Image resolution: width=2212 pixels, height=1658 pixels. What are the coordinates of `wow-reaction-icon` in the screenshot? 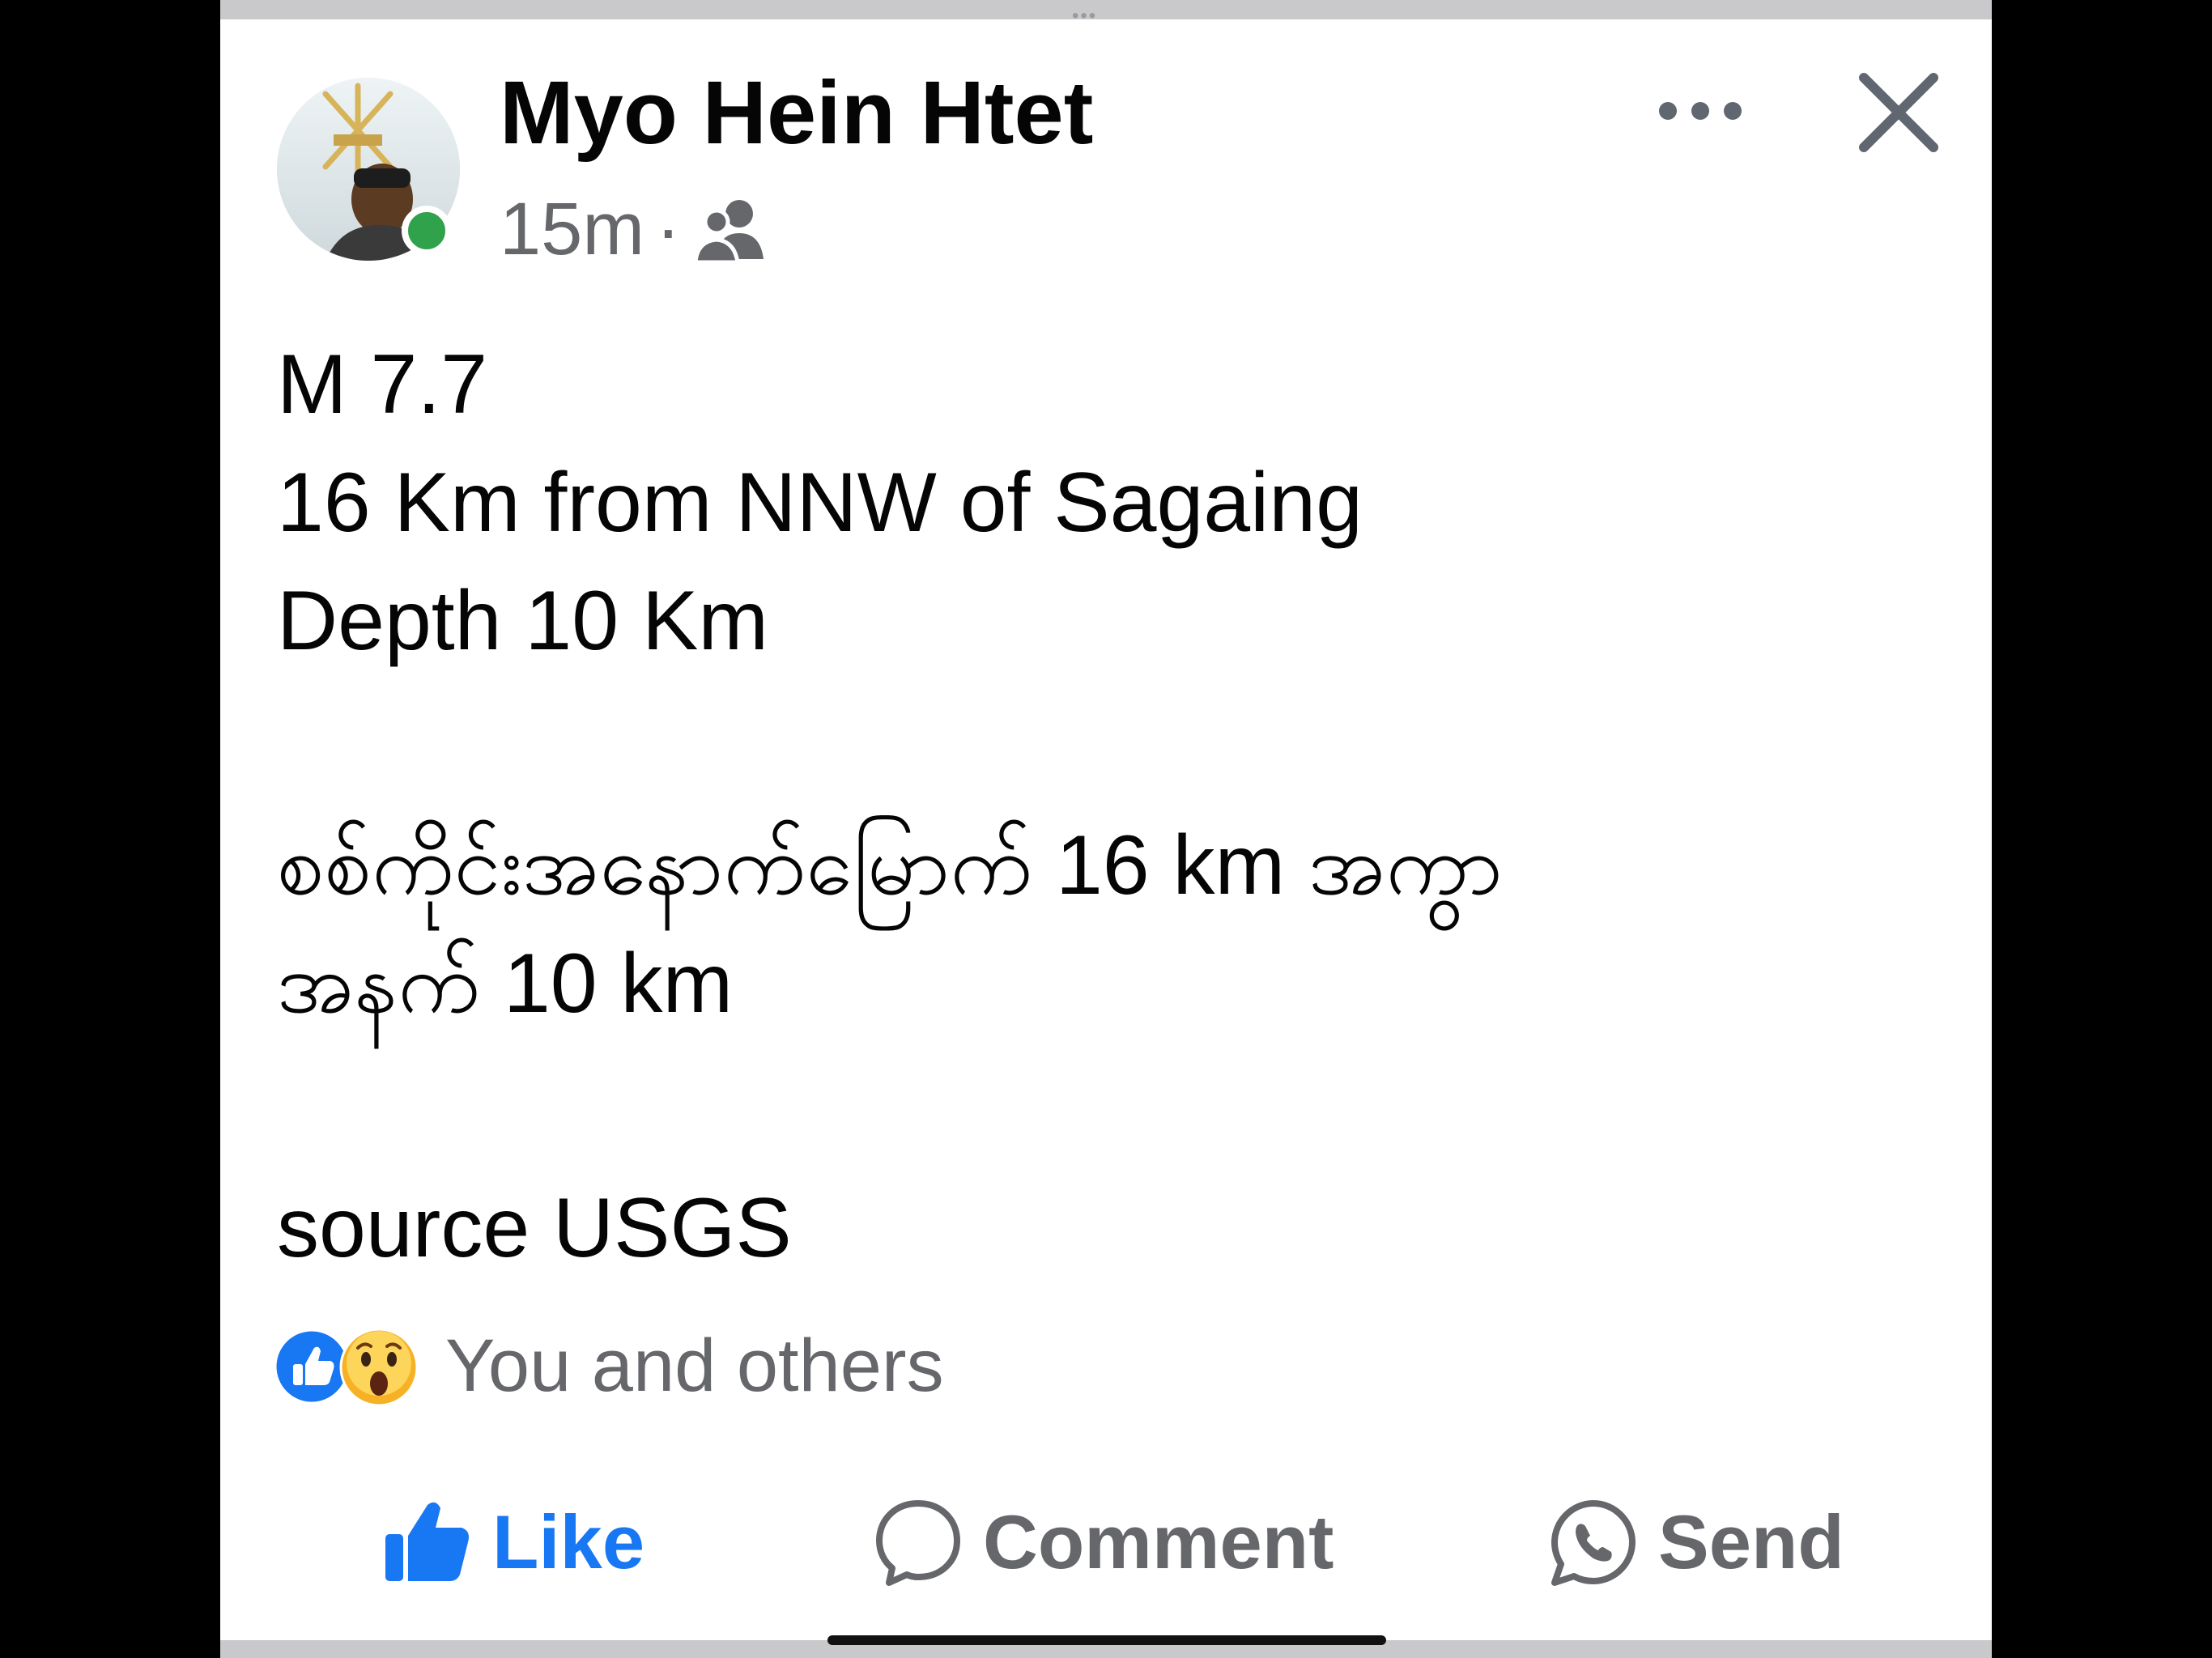 It's located at (379, 1367).